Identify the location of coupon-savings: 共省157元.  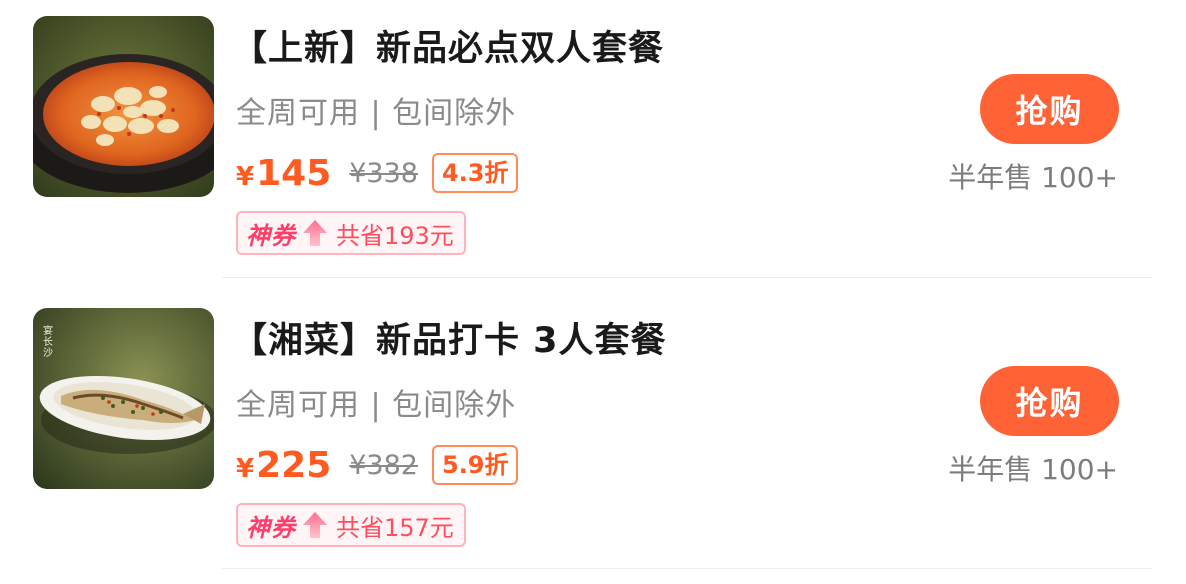
(395, 527).